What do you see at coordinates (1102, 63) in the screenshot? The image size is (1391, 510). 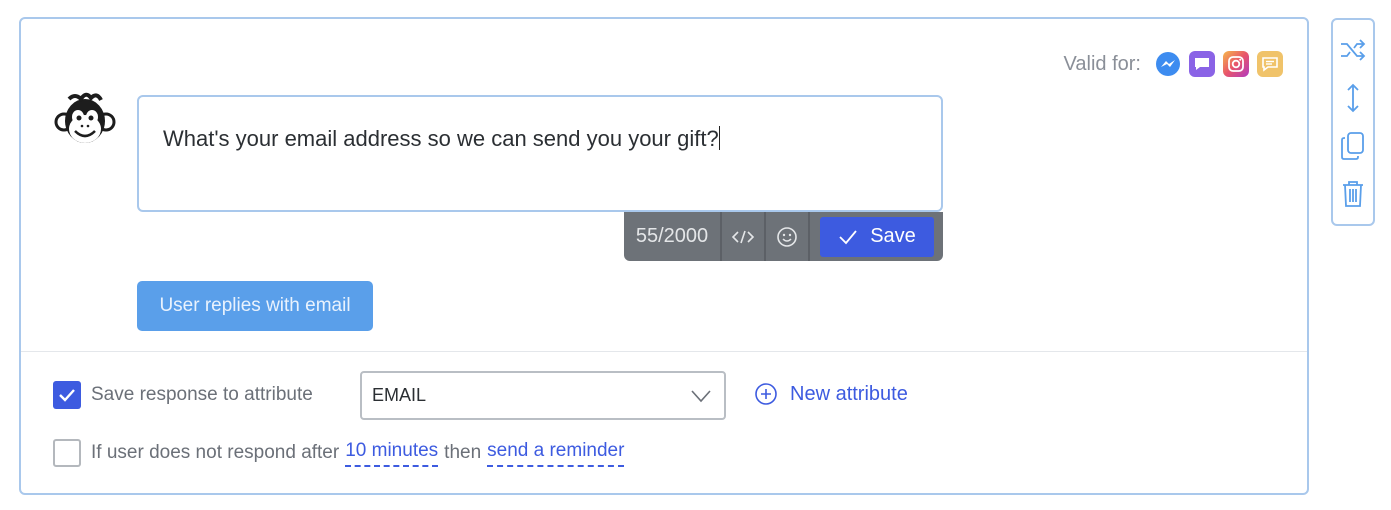 I see `valid-for-label: Valid for:` at bounding box center [1102, 63].